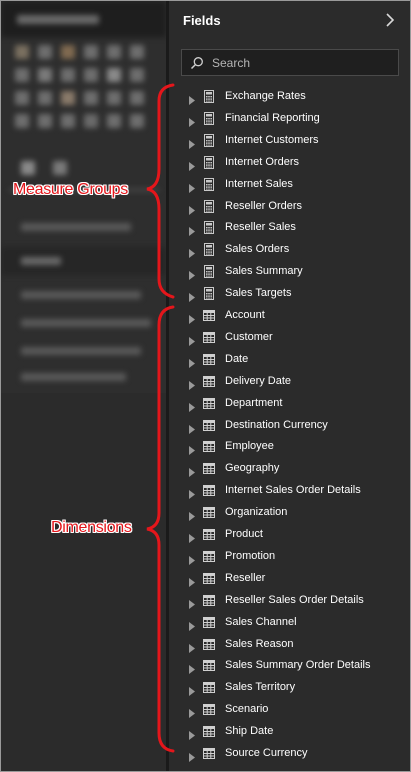 This screenshot has height=772, width=411. I want to click on dimension-item: Department, so click(289, 404).